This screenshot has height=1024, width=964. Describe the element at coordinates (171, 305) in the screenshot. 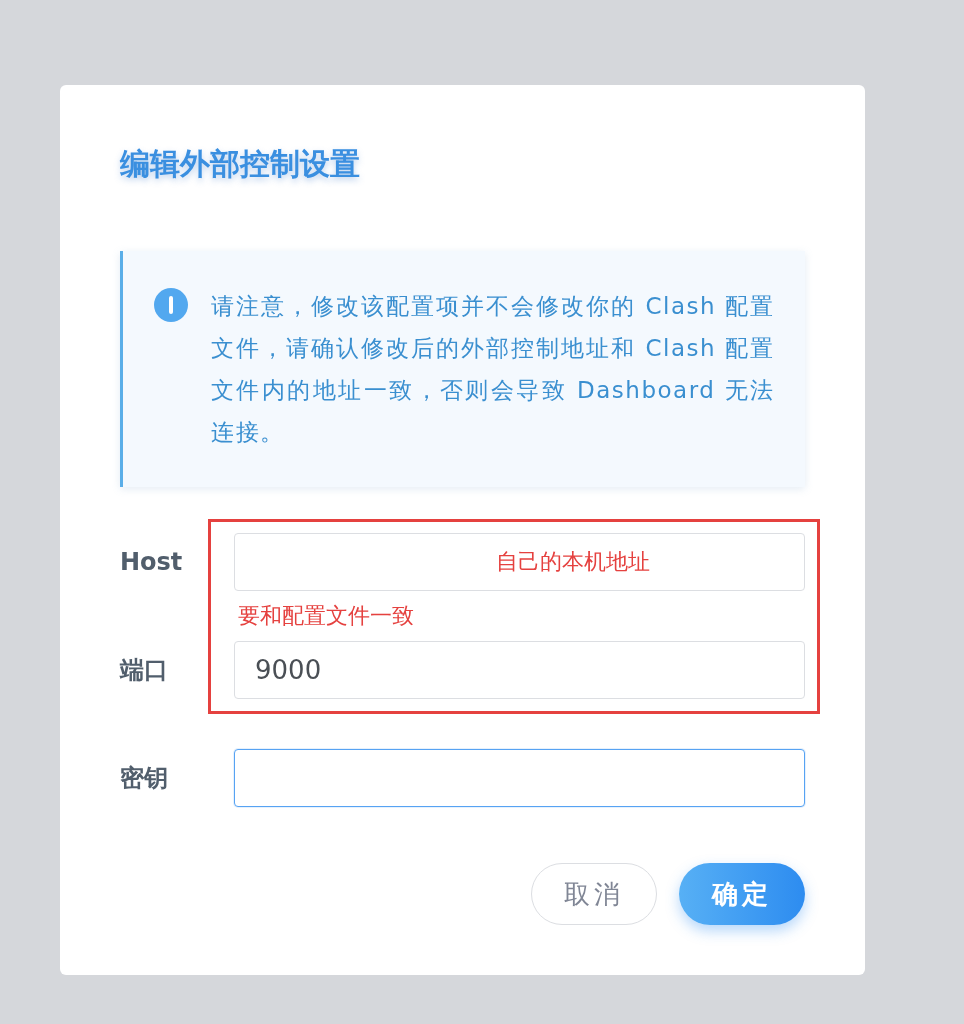

I see `info-icon` at that location.